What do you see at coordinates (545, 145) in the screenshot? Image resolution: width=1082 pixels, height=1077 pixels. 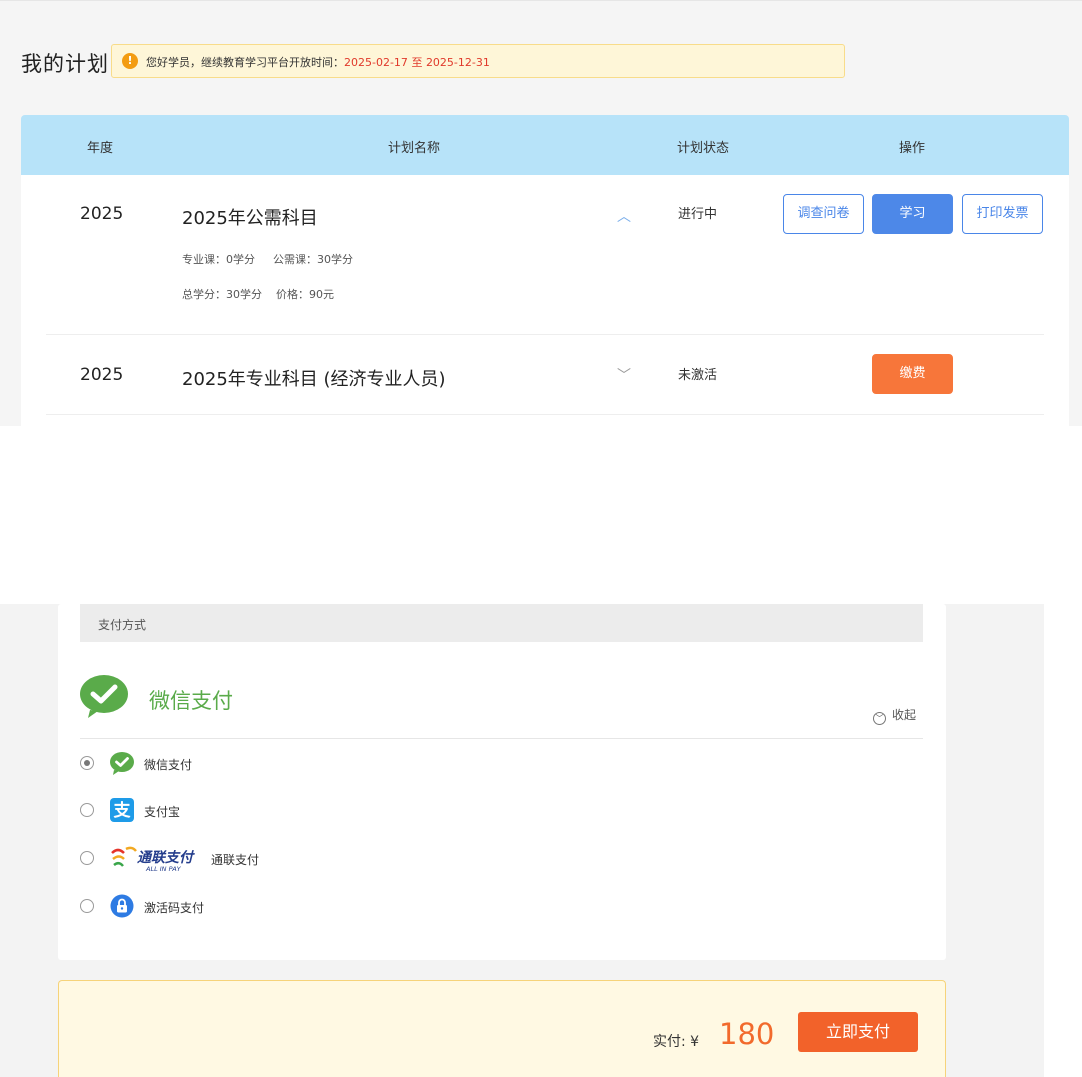 I see `plans-table-header: 年度 计划名称 计划状态 操作` at bounding box center [545, 145].